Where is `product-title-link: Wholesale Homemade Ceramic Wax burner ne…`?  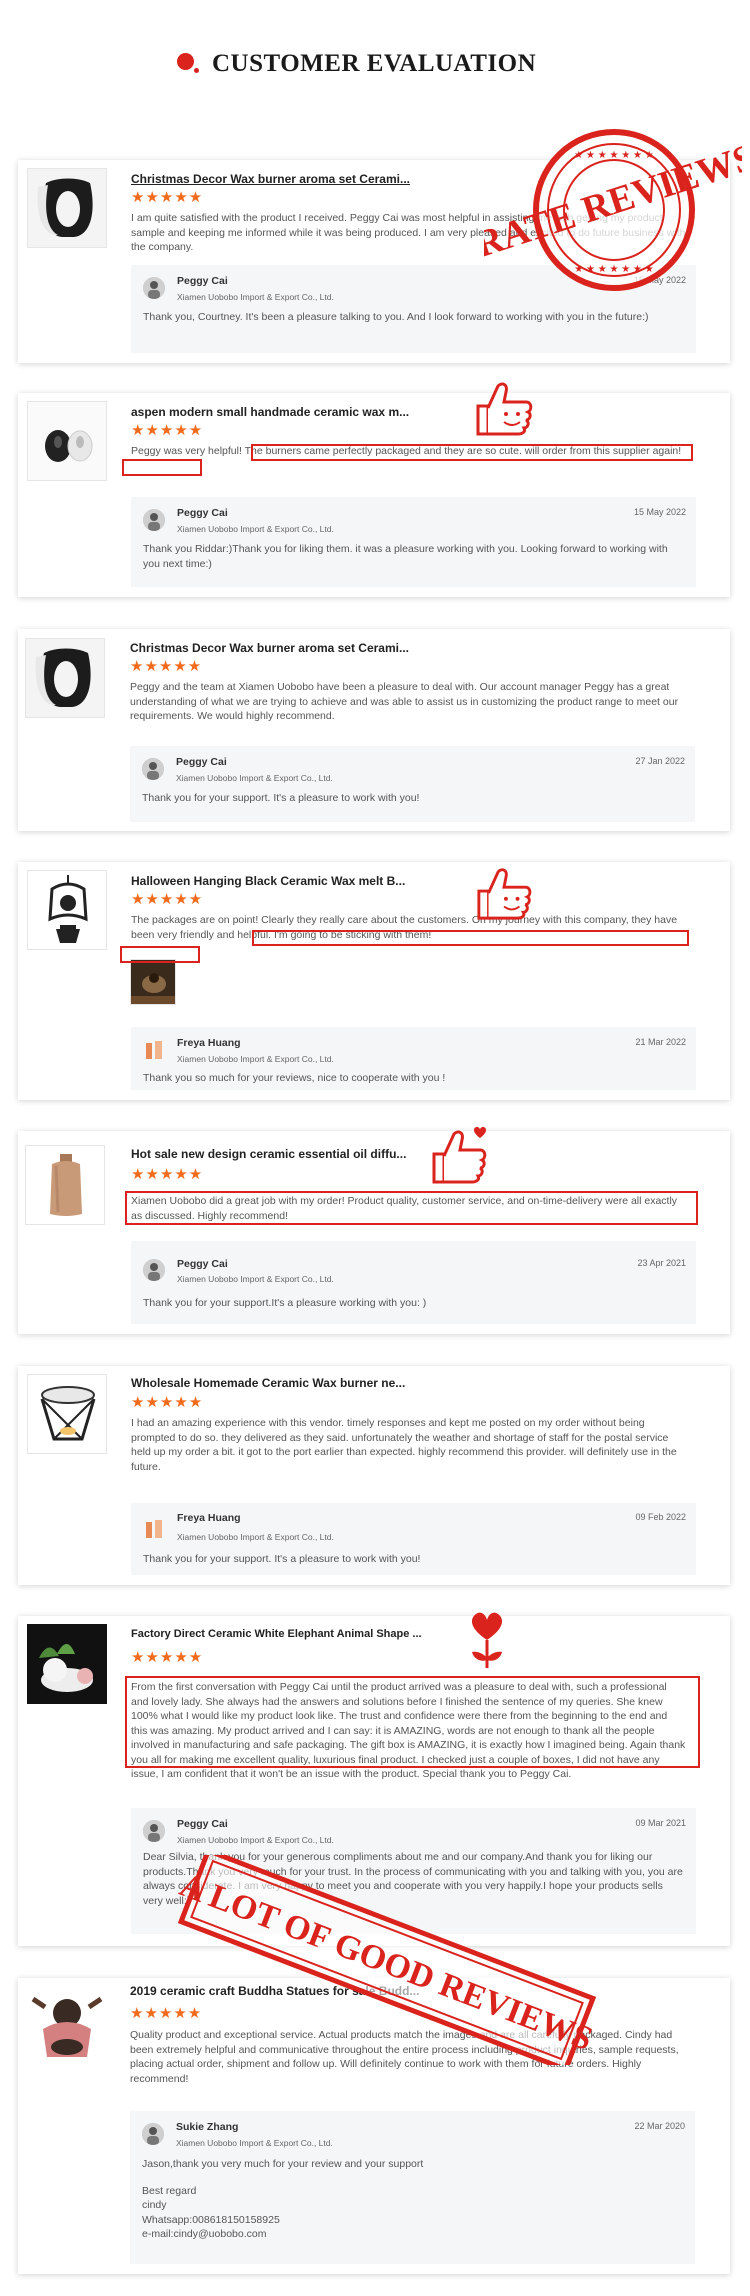 product-title-link: Wholesale Homemade Ceramic Wax burner ne… is located at coordinates (268, 1383).